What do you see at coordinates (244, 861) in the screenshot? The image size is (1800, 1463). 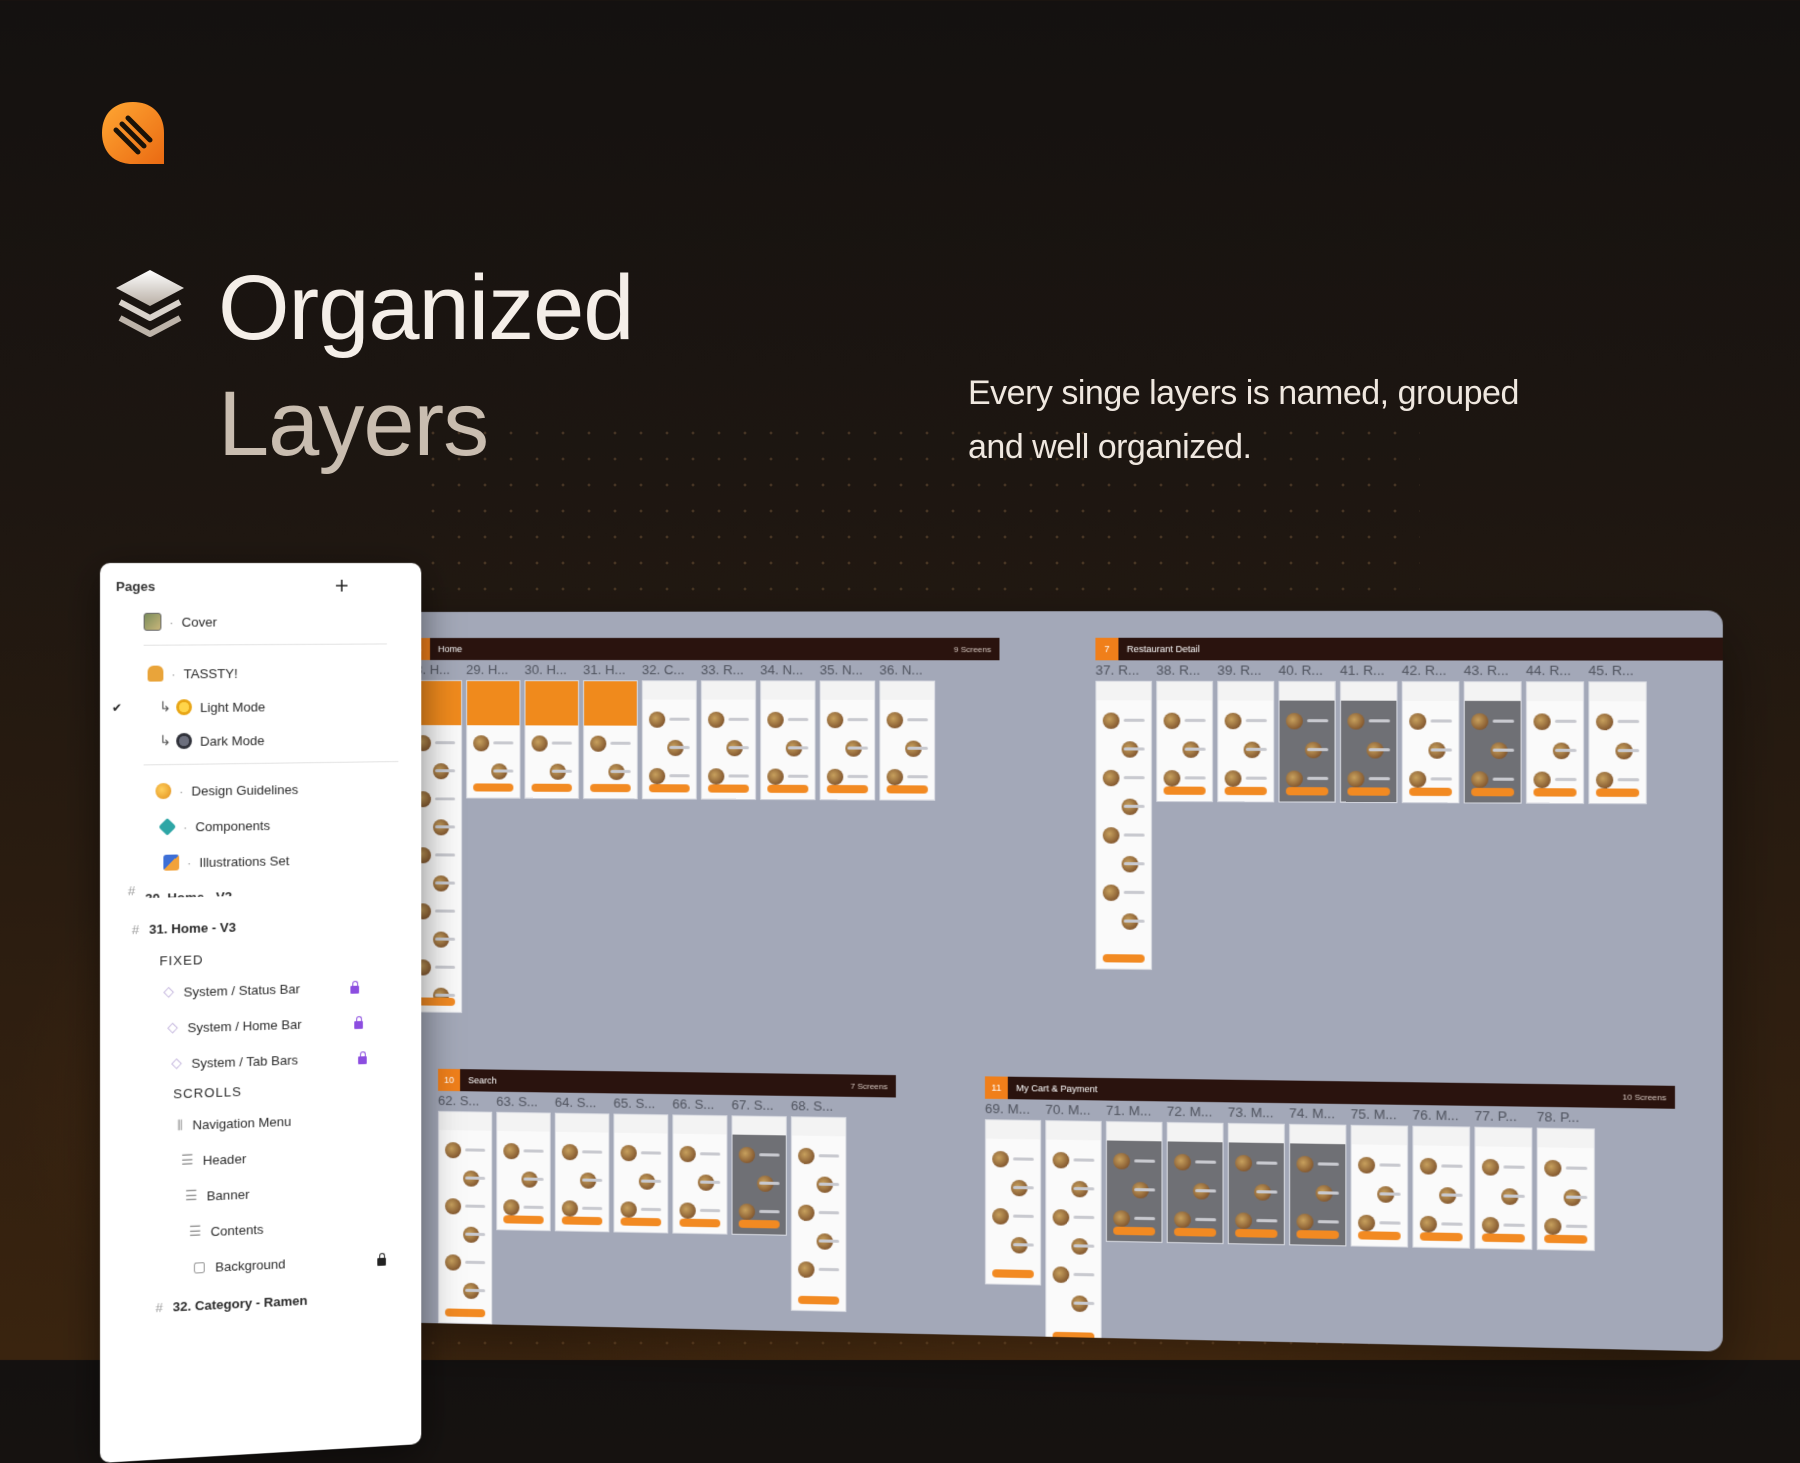 I see `page-item-label: Illustrations Set` at bounding box center [244, 861].